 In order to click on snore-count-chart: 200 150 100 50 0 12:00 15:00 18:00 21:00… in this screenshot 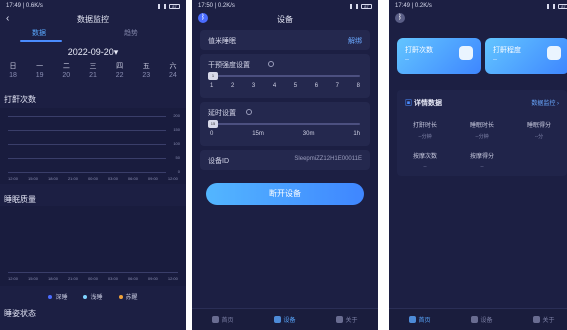, I will do `click(93, 146)`.